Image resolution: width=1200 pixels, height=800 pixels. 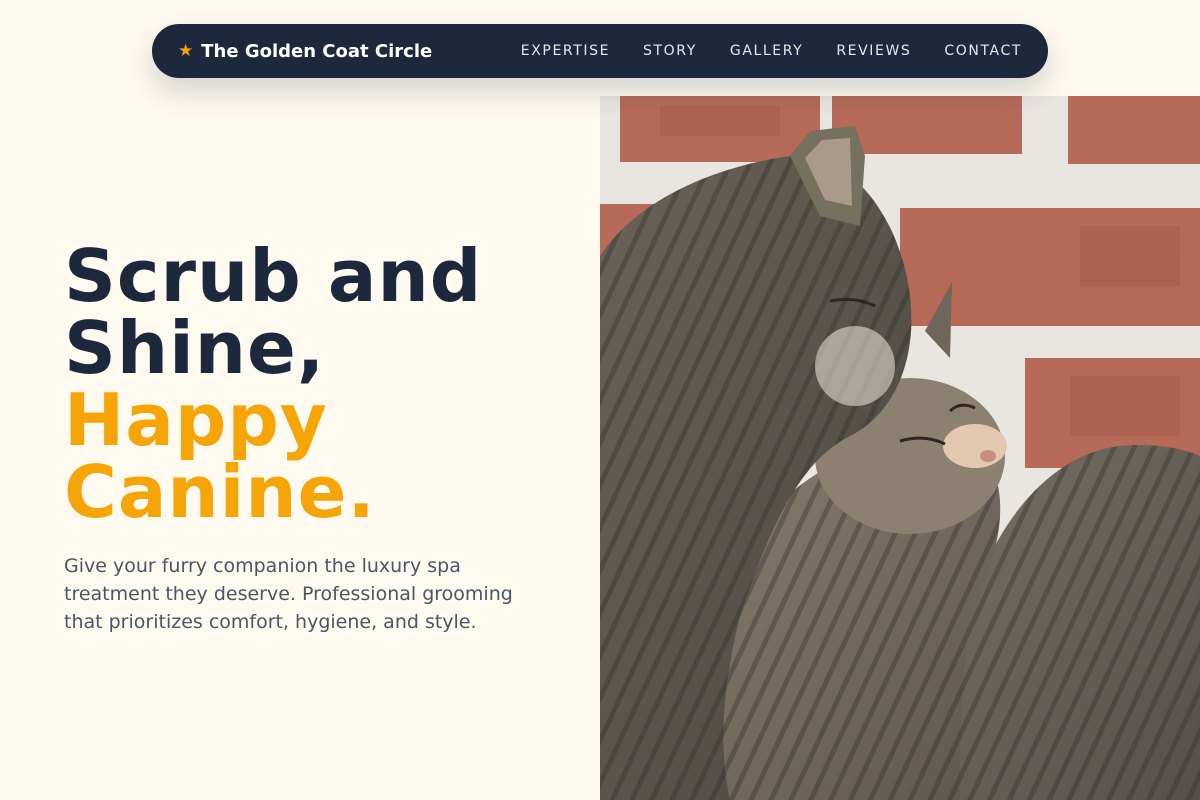 I want to click on nav-link-reviews: REVIEWS, so click(x=873, y=51).